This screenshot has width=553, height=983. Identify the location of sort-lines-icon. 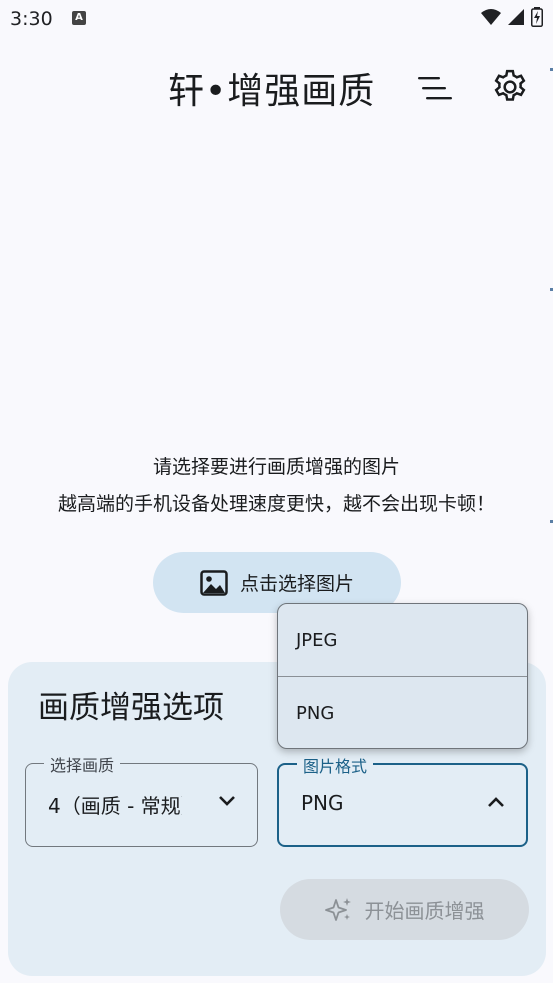
(435, 88).